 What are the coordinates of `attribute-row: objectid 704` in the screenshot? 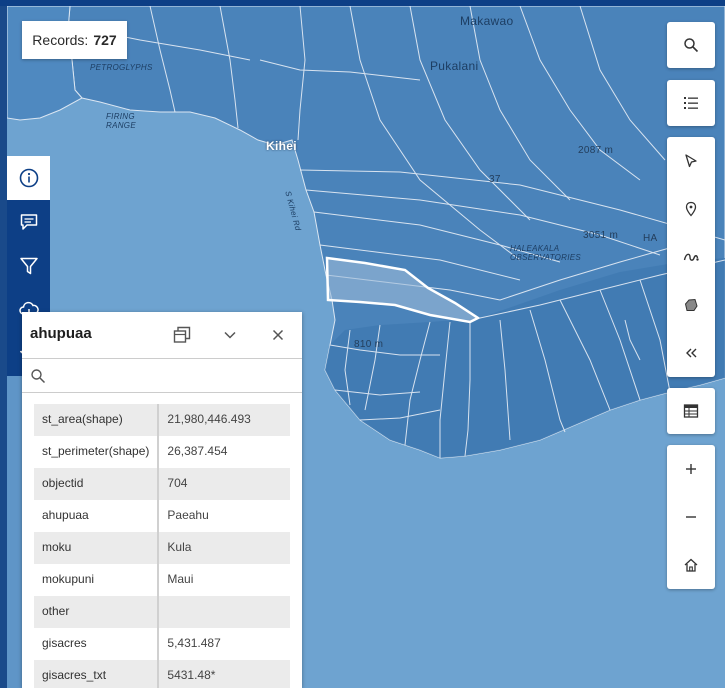 It's located at (162, 484).